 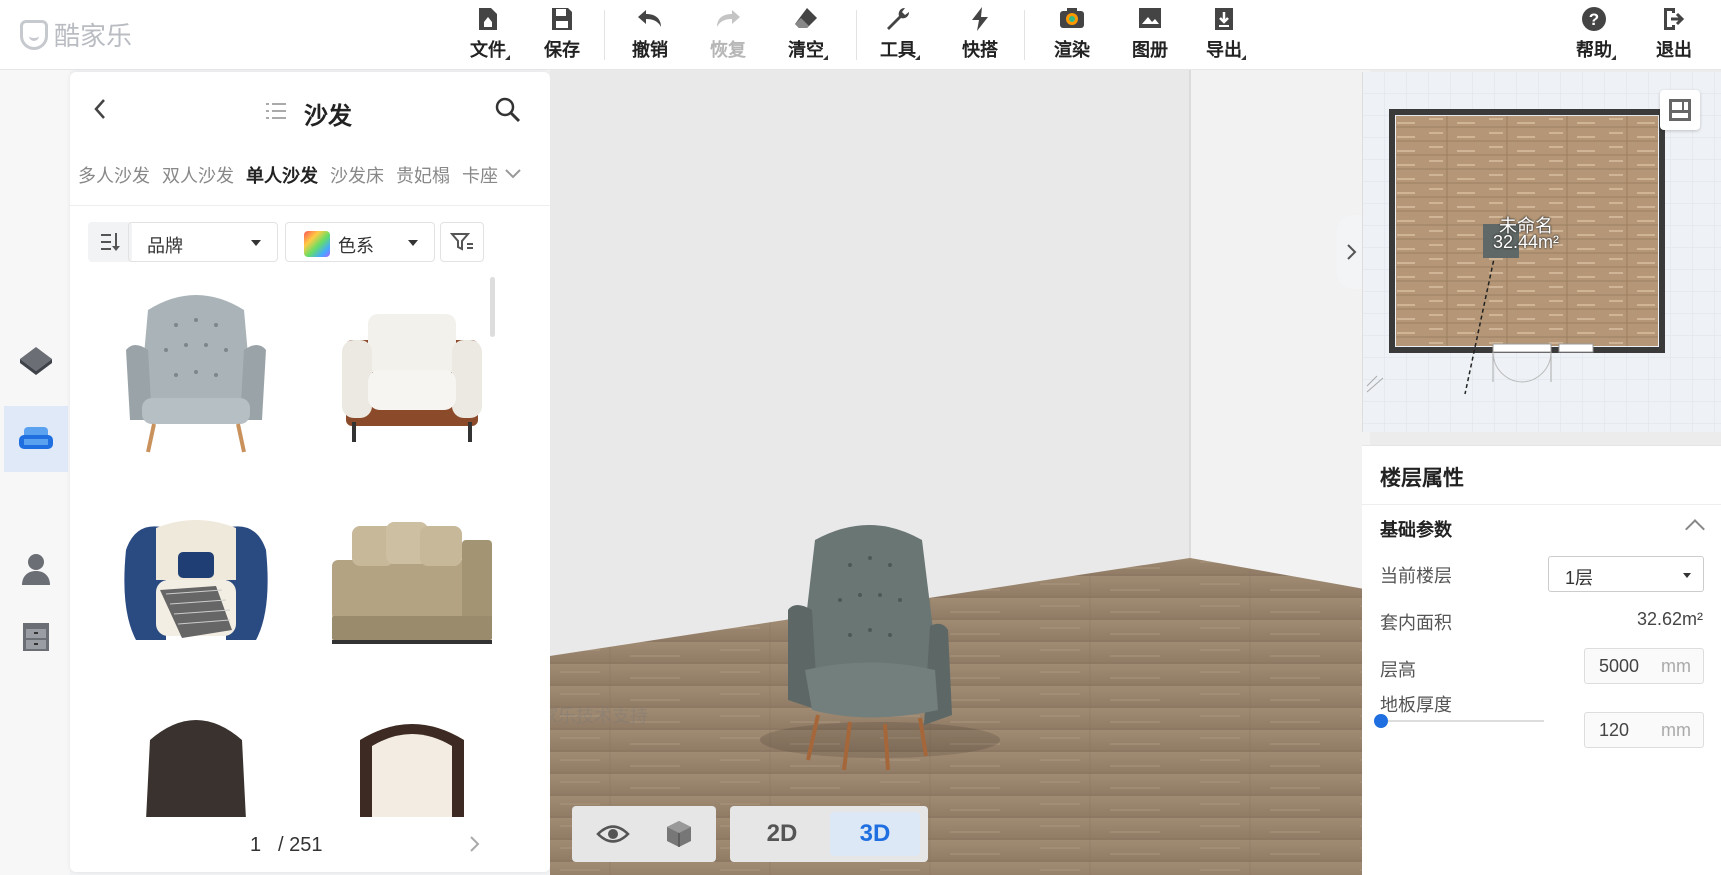 I want to click on 3d-object-button, so click(x=679, y=834).